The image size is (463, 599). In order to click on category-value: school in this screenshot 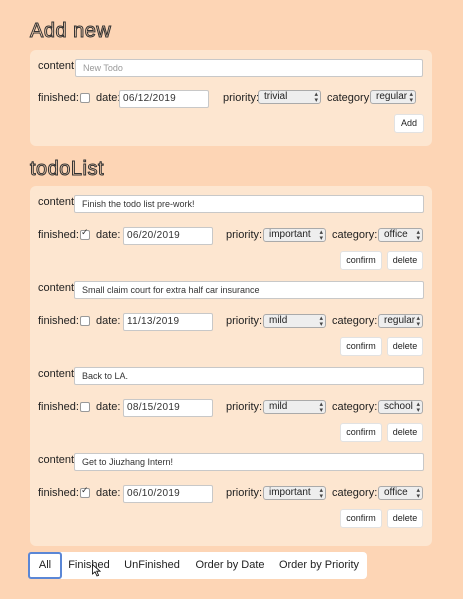, I will do `click(398, 406)`.